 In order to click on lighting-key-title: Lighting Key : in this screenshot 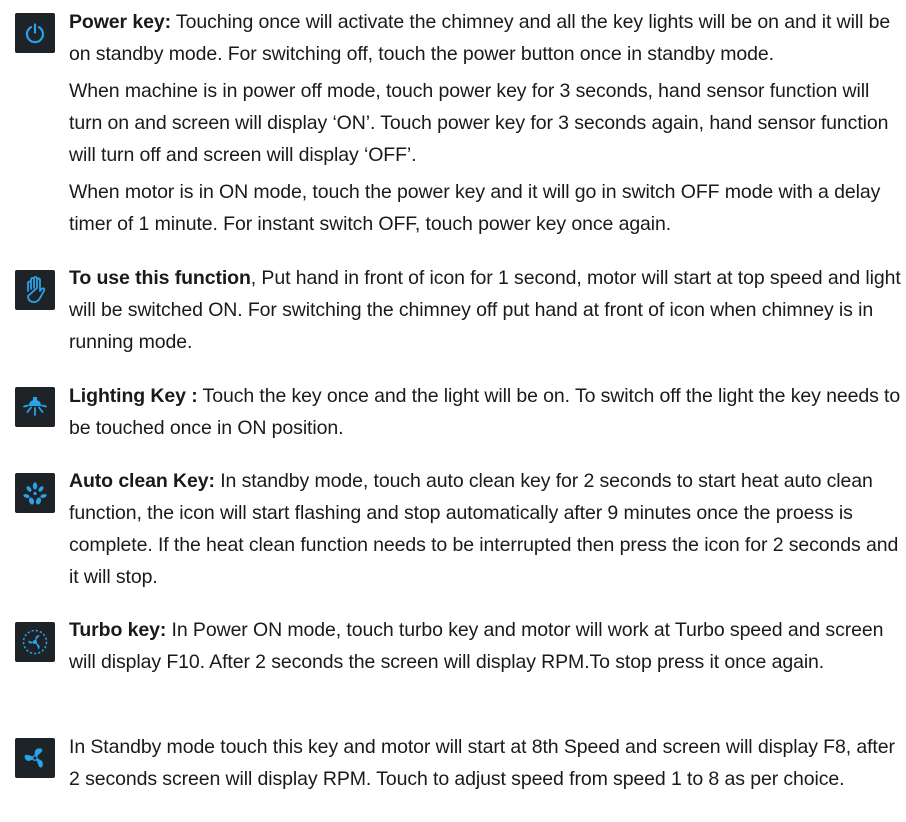, I will do `click(133, 396)`.